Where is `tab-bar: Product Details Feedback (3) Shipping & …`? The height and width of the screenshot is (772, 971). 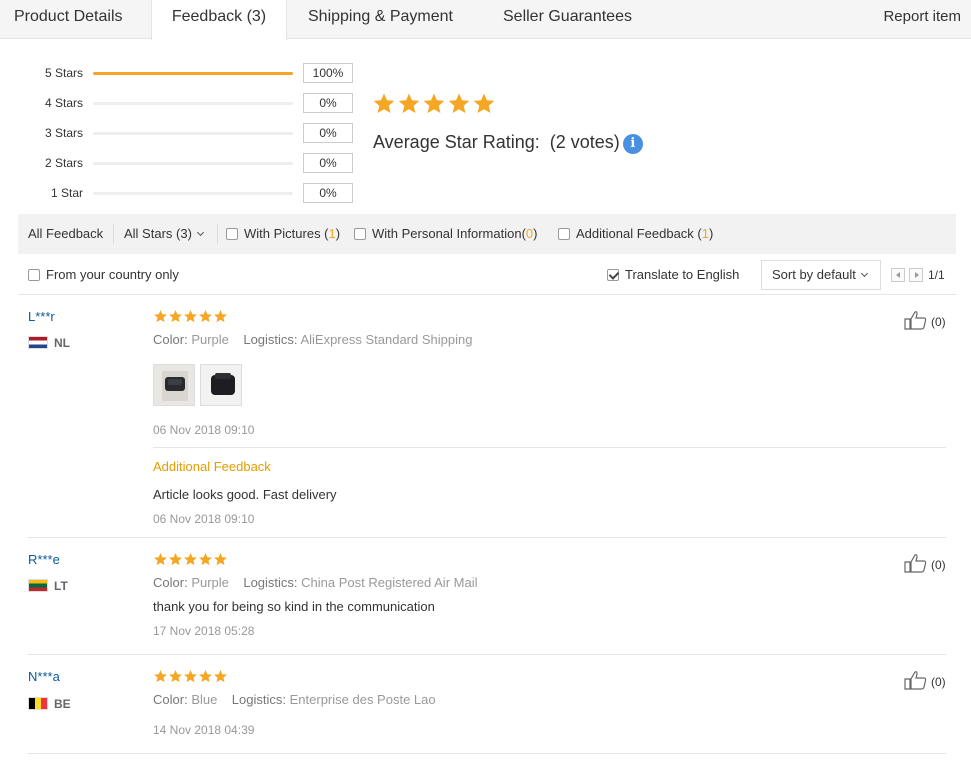 tab-bar: Product Details Feedback (3) Shipping & … is located at coordinates (485, 20).